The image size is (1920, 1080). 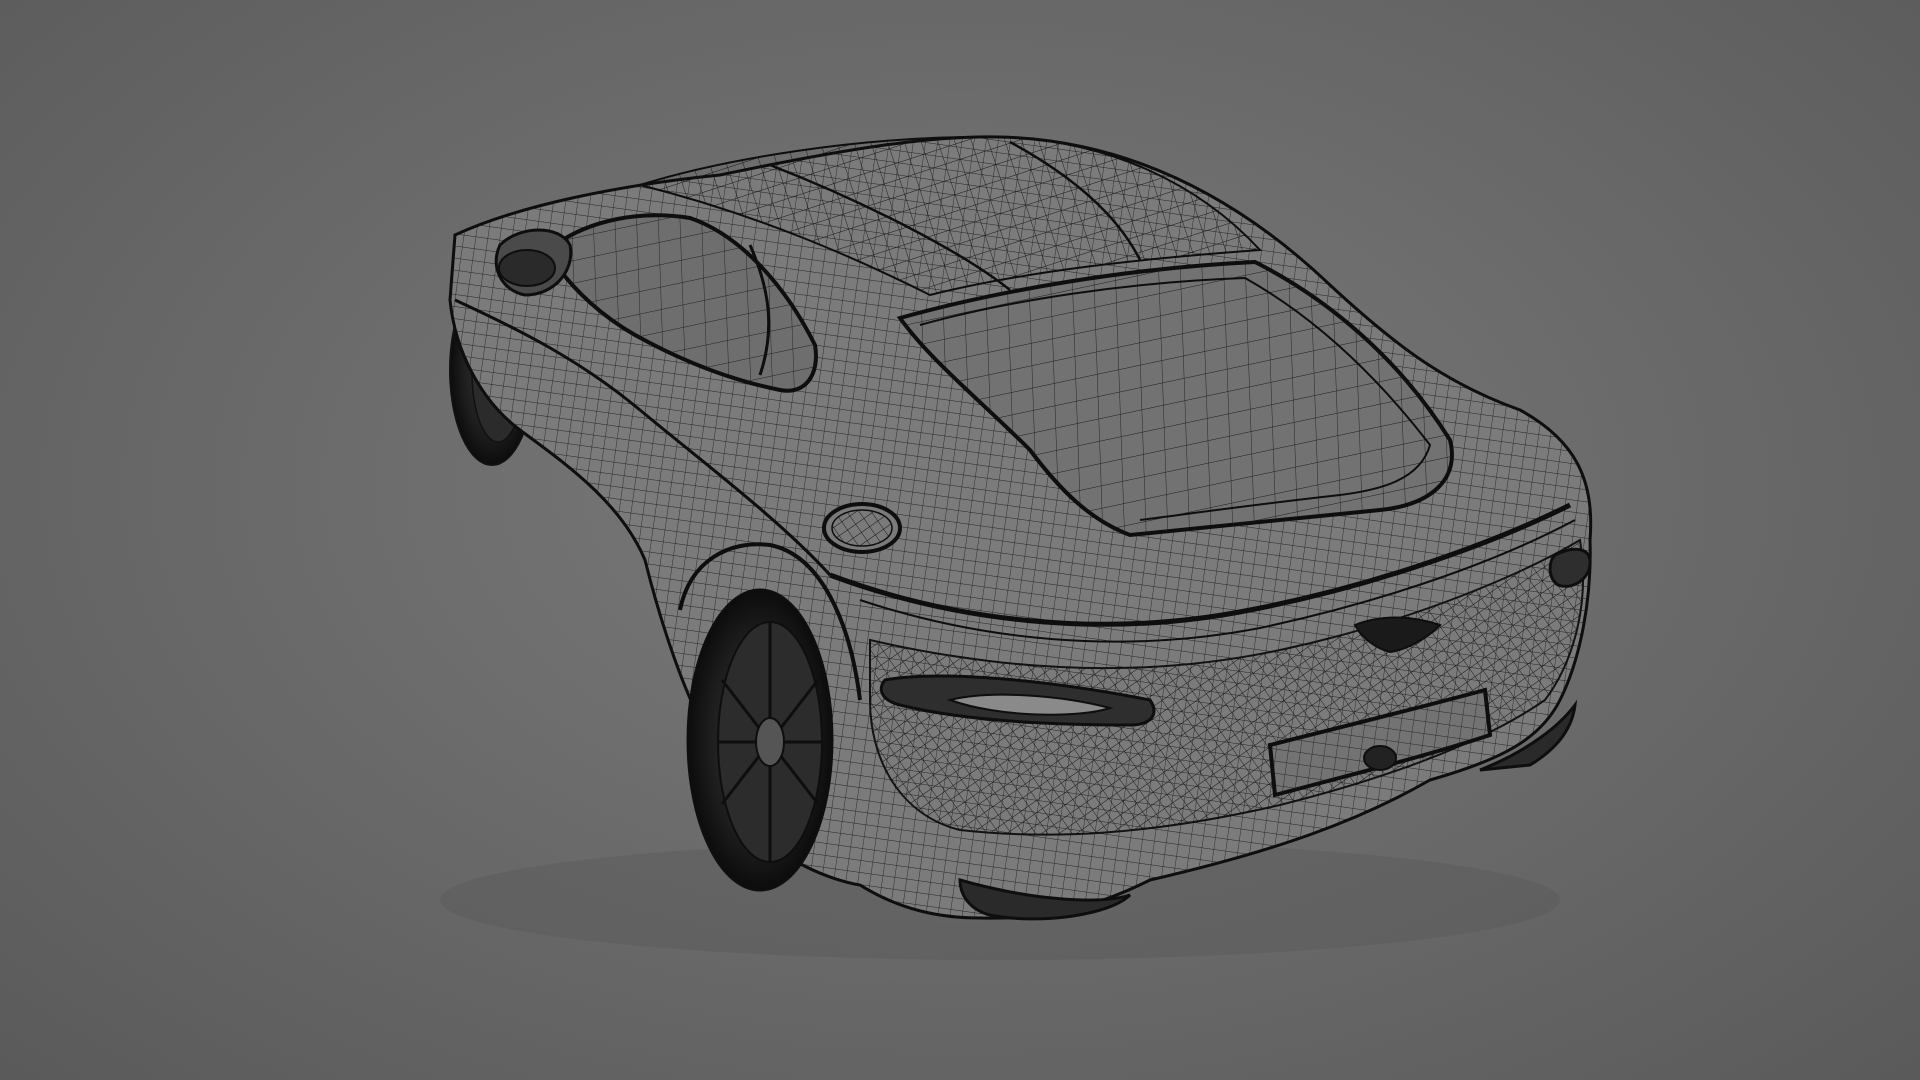 What do you see at coordinates (760, 740) in the screenshot?
I see `near-rear-wheel` at bounding box center [760, 740].